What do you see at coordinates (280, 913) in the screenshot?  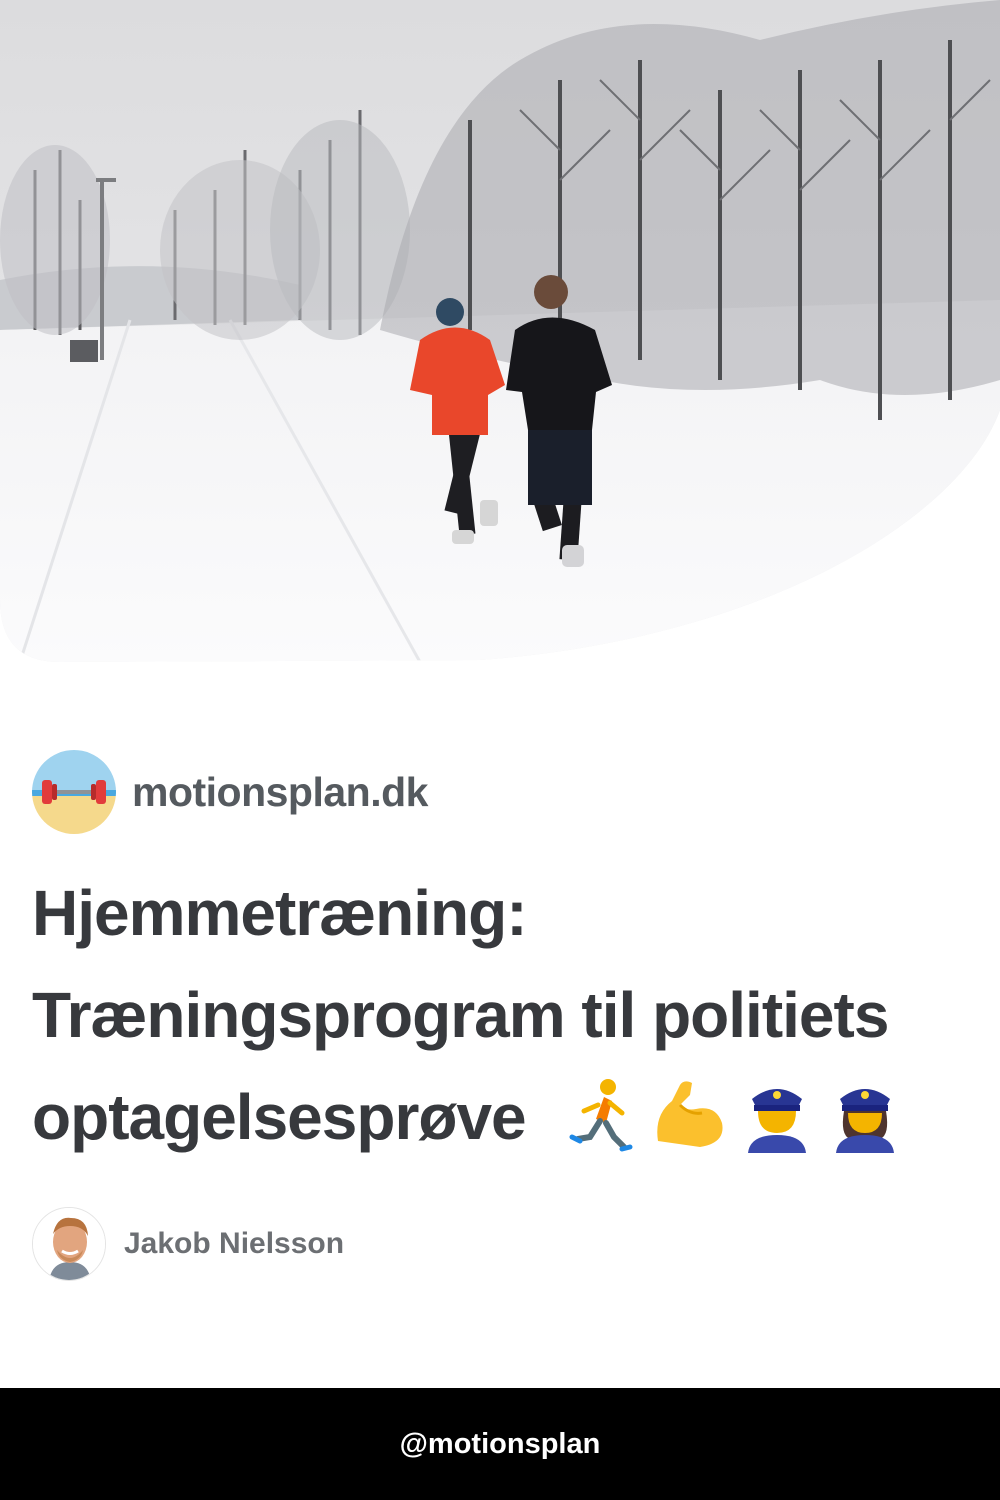 I see `title-line-1: Hjemmetræning:` at bounding box center [280, 913].